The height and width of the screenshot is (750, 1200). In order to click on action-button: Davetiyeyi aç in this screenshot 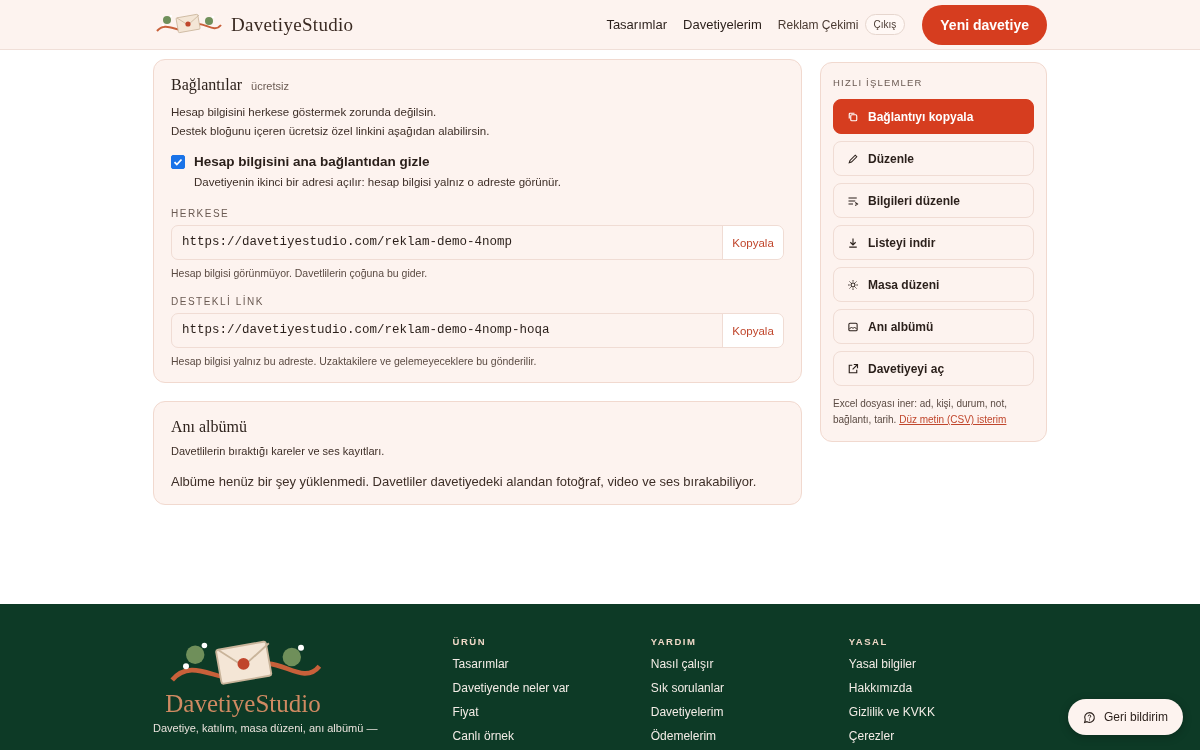, I will do `click(933, 368)`.